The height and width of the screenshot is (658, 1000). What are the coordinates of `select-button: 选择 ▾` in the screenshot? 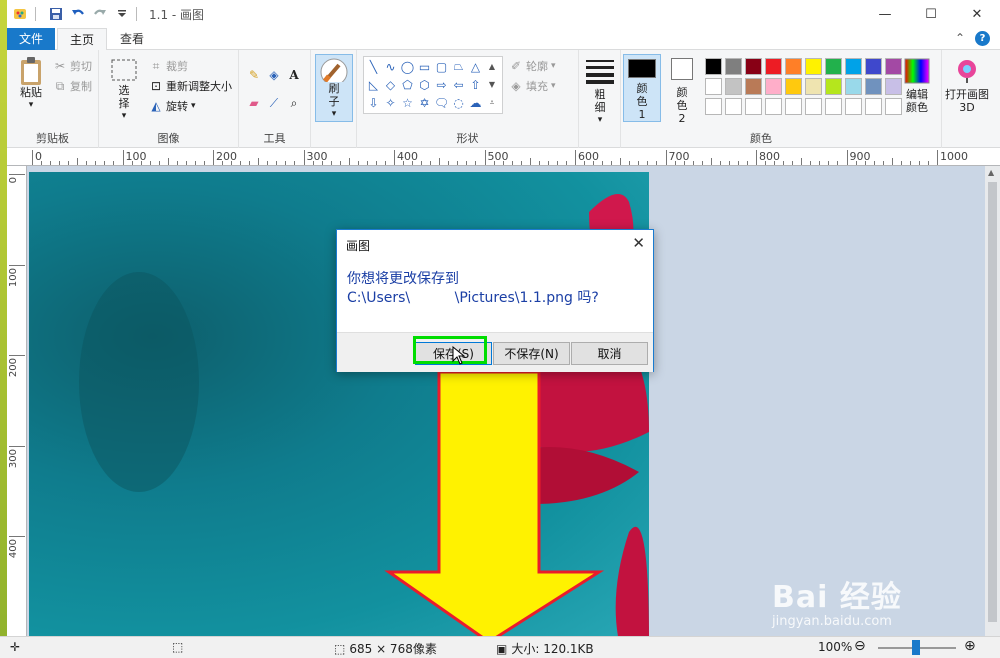 It's located at (124, 90).